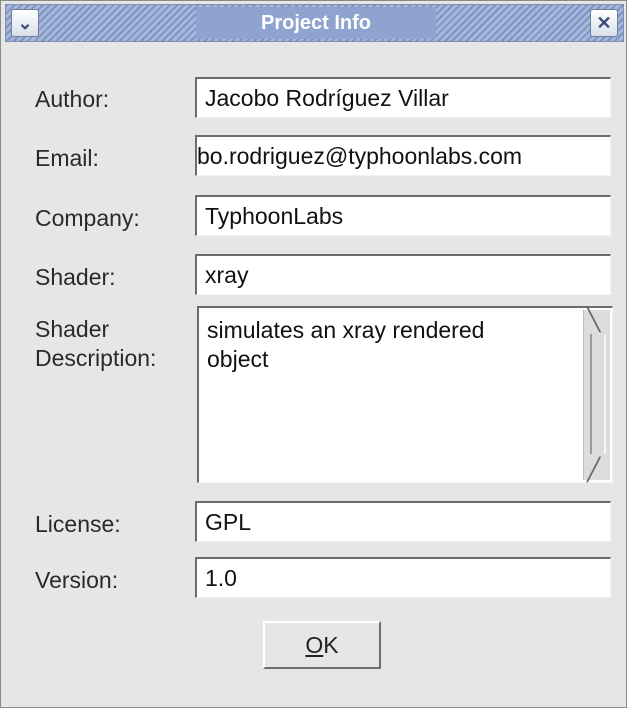  I want to click on vertical-scrollbar: ╲ ╱, so click(596, 395).